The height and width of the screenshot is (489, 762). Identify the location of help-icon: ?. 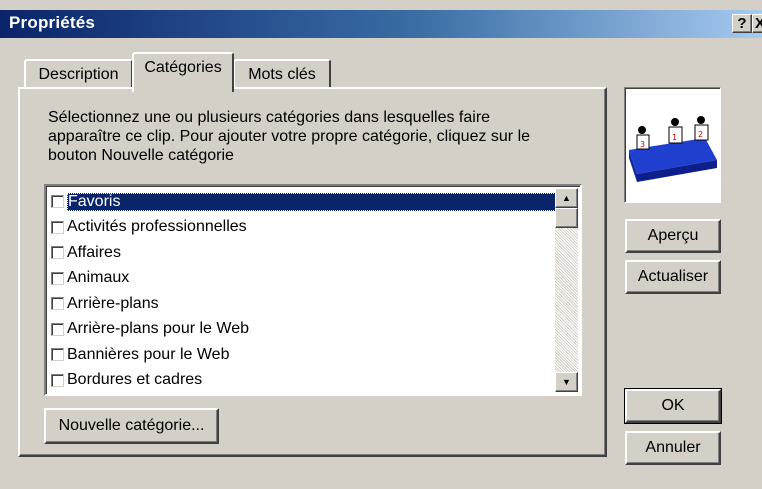
(742, 23).